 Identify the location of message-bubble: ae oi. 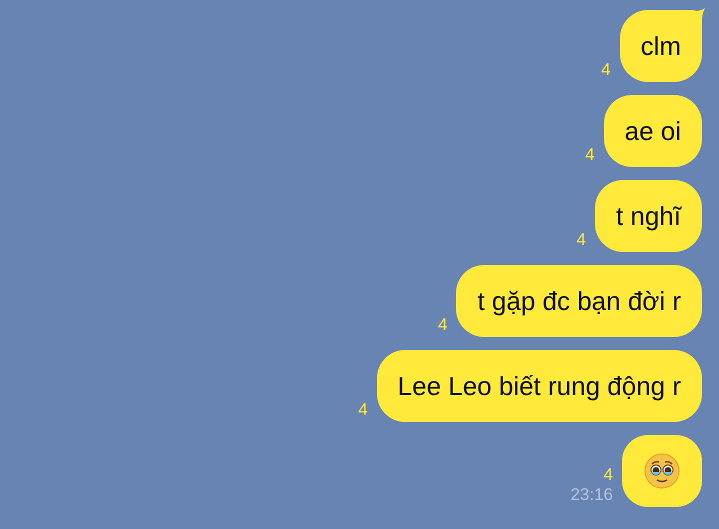
(653, 131).